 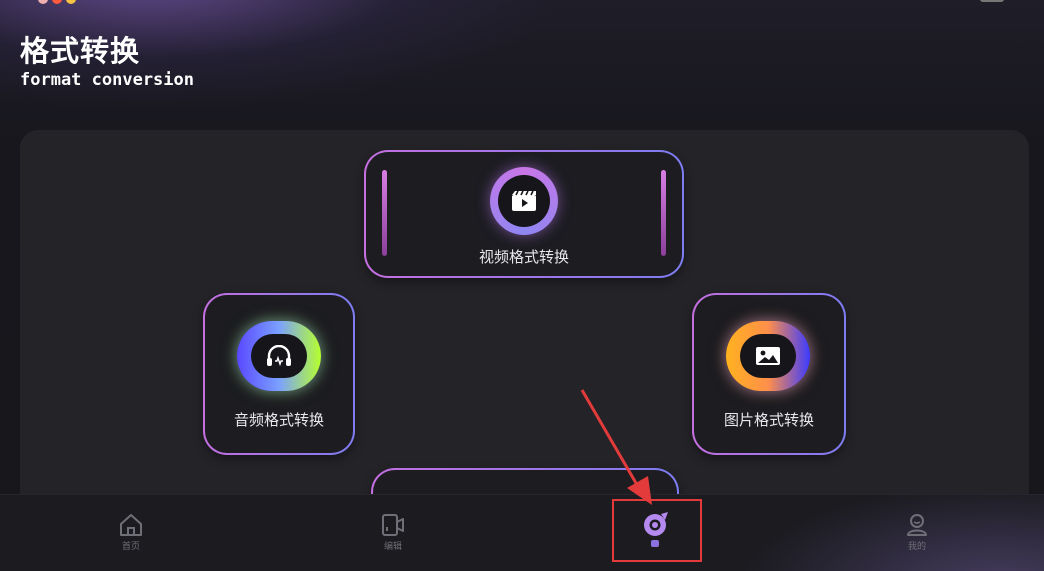 What do you see at coordinates (80, 51) in the screenshot?
I see `page-title: 格式转换` at bounding box center [80, 51].